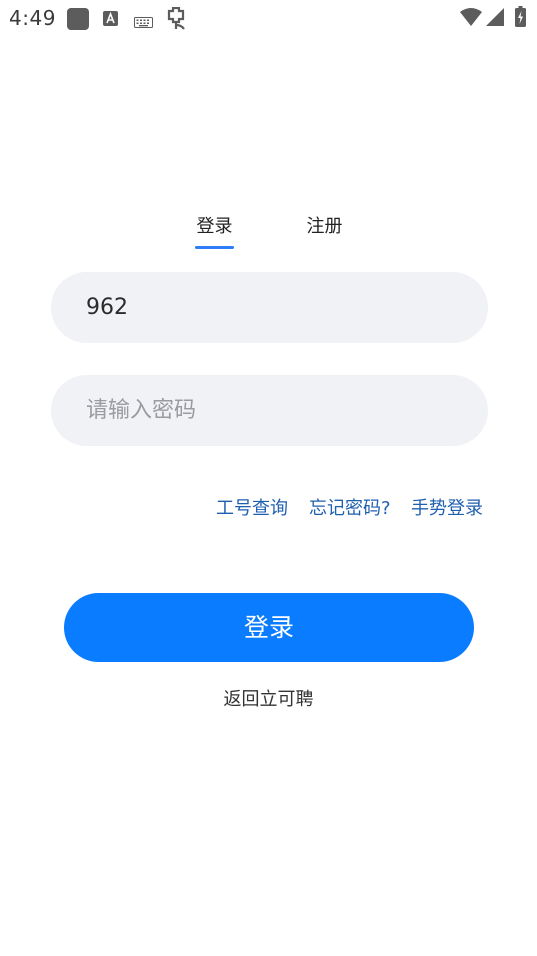 This screenshot has width=537, height=956. What do you see at coordinates (214, 229) in the screenshot?
I see `tab-login: 登录` at bounding box center [214, 229].